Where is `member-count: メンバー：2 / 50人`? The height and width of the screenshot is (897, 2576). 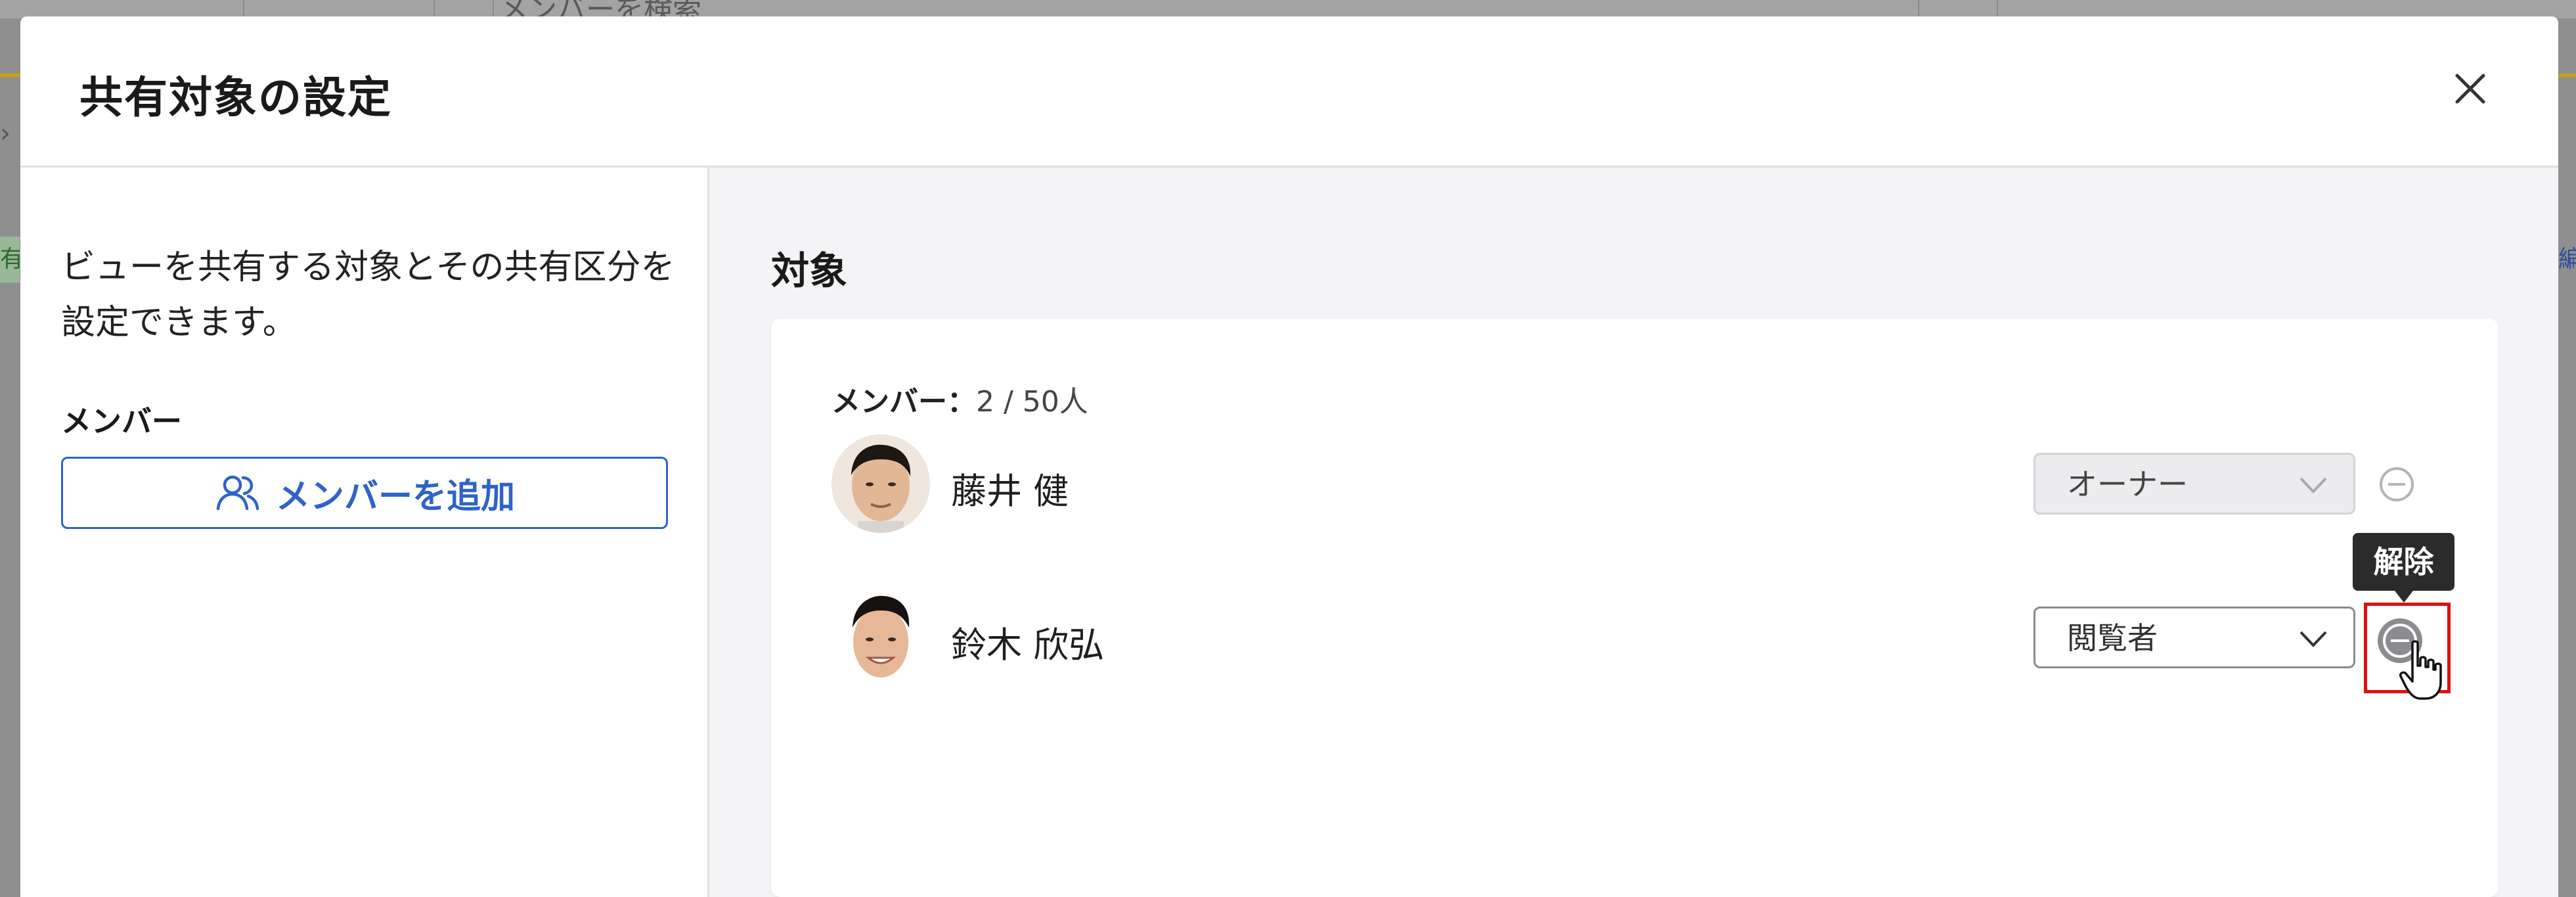
member-count: メンバー：2 / 50人 is located at coordinates (960, 399).